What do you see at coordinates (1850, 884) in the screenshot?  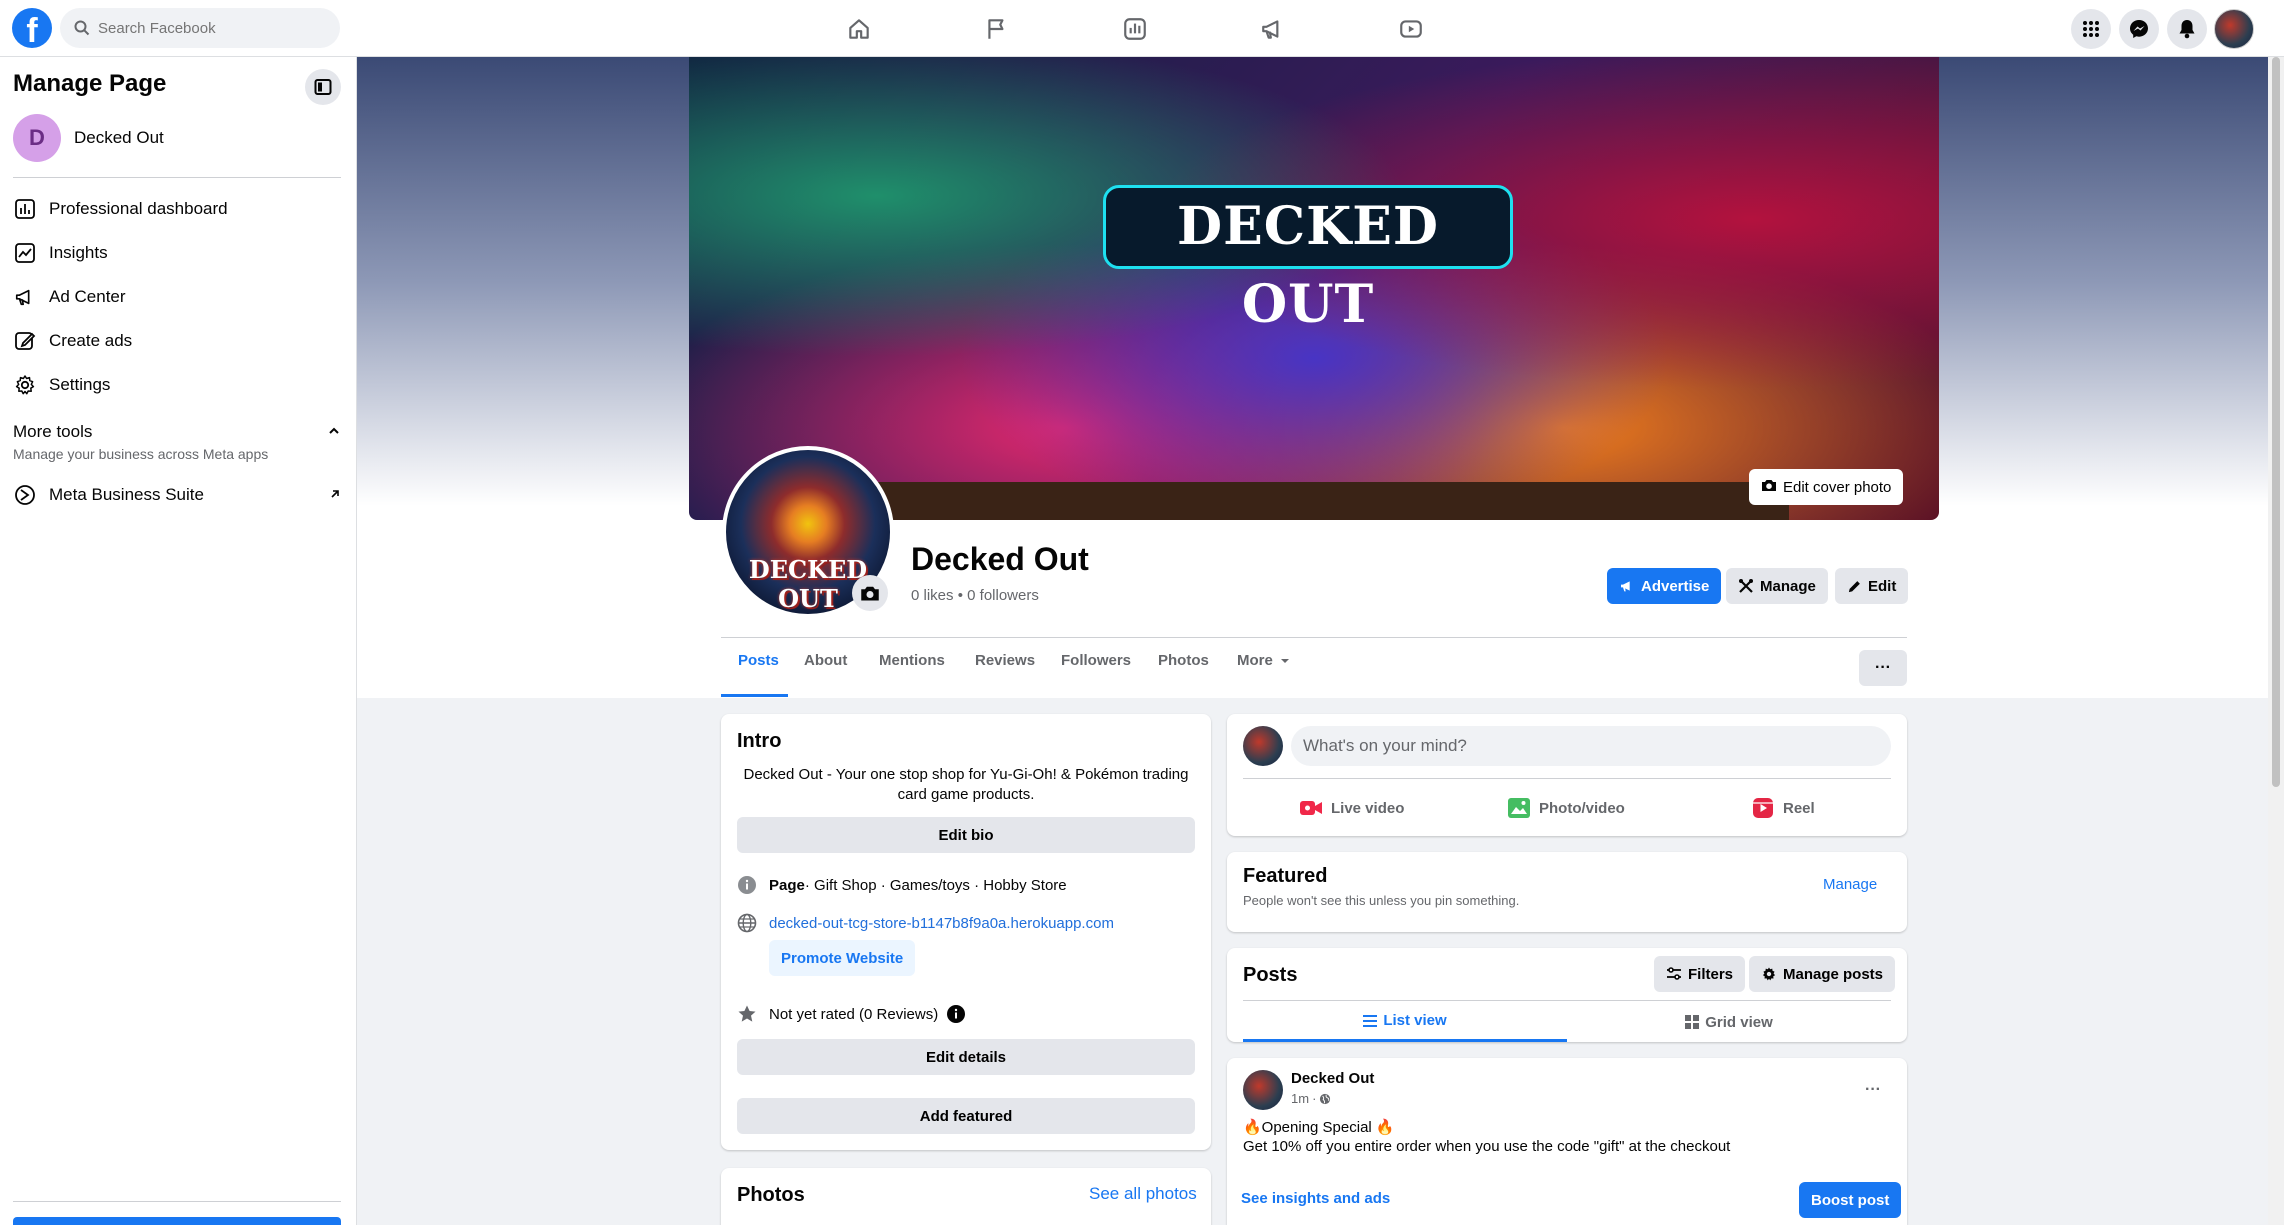 I see `featured-manage-link: Manage` at bounding box center [1850, 884].